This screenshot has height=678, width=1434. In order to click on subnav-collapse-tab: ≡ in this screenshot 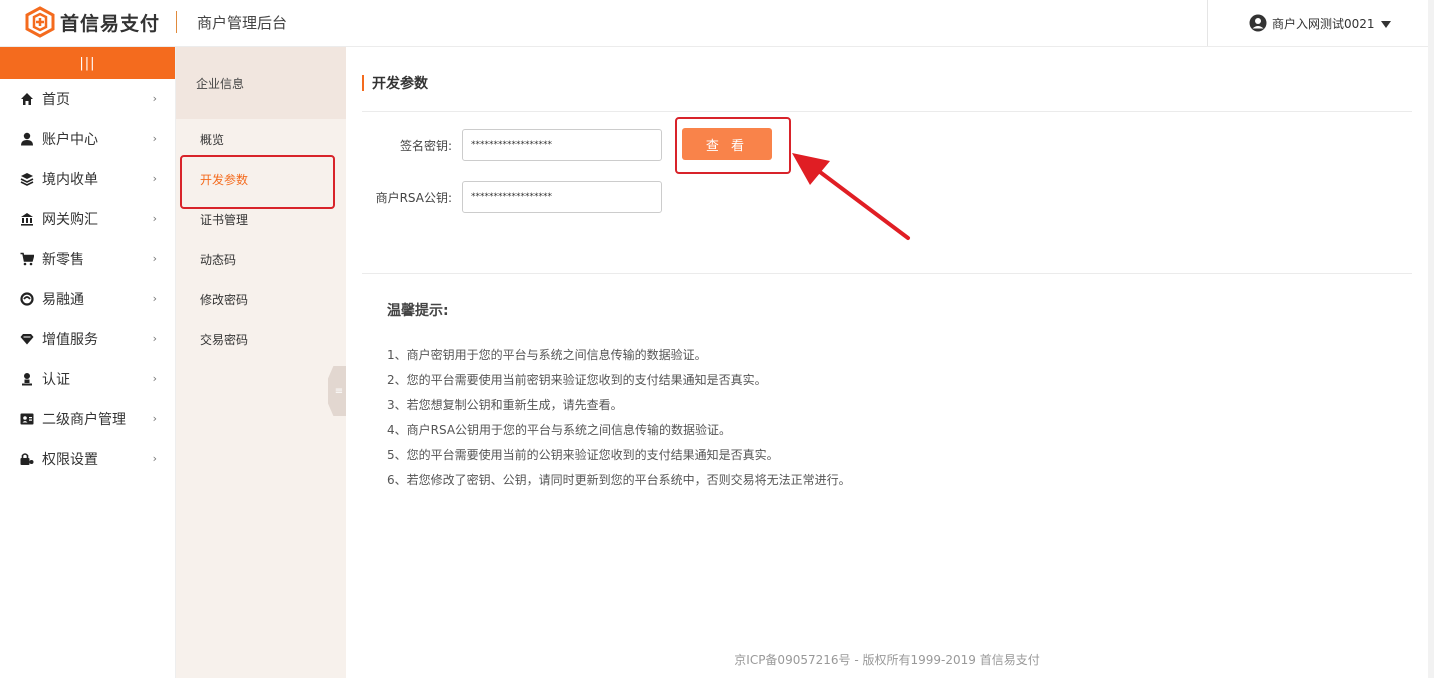, I will do `click(337, 391)`.